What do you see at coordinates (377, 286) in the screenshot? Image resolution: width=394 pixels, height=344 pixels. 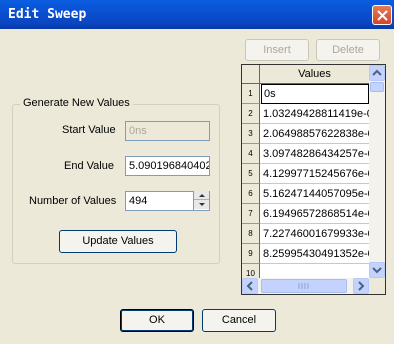 I see `scrollbar-corner` at bounding box center [377, 286].